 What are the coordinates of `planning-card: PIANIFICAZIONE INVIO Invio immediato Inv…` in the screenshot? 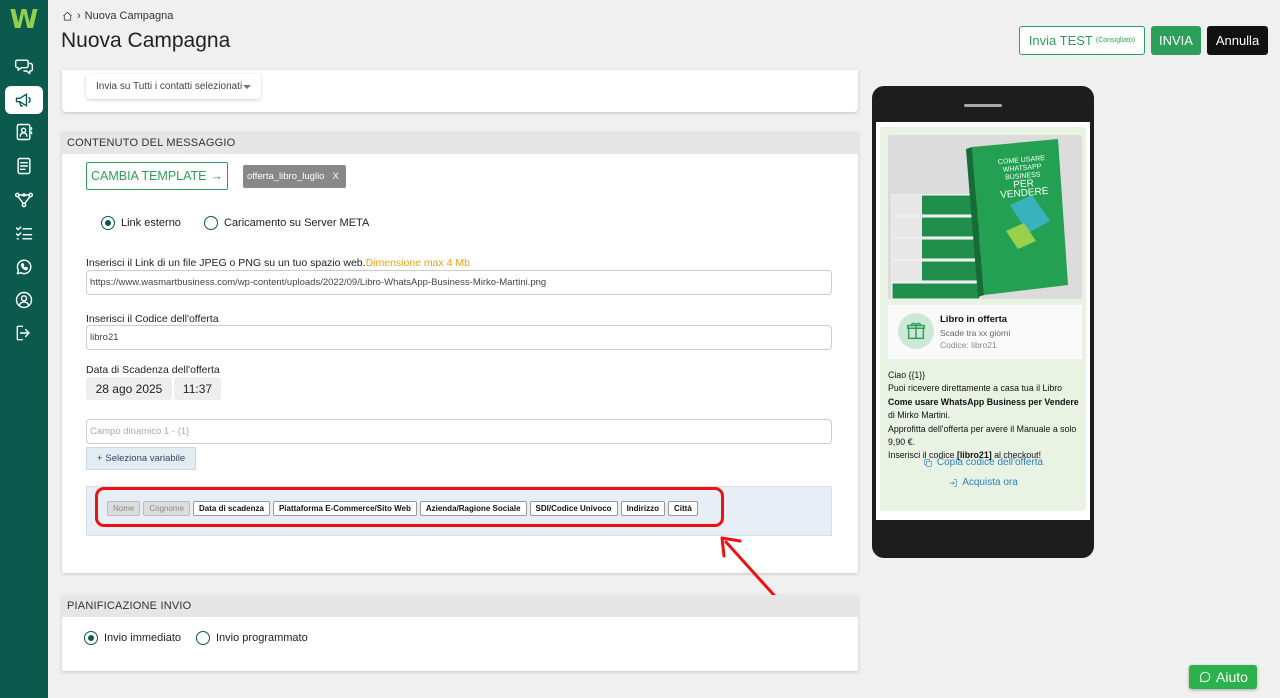 It's located at (460, 633).